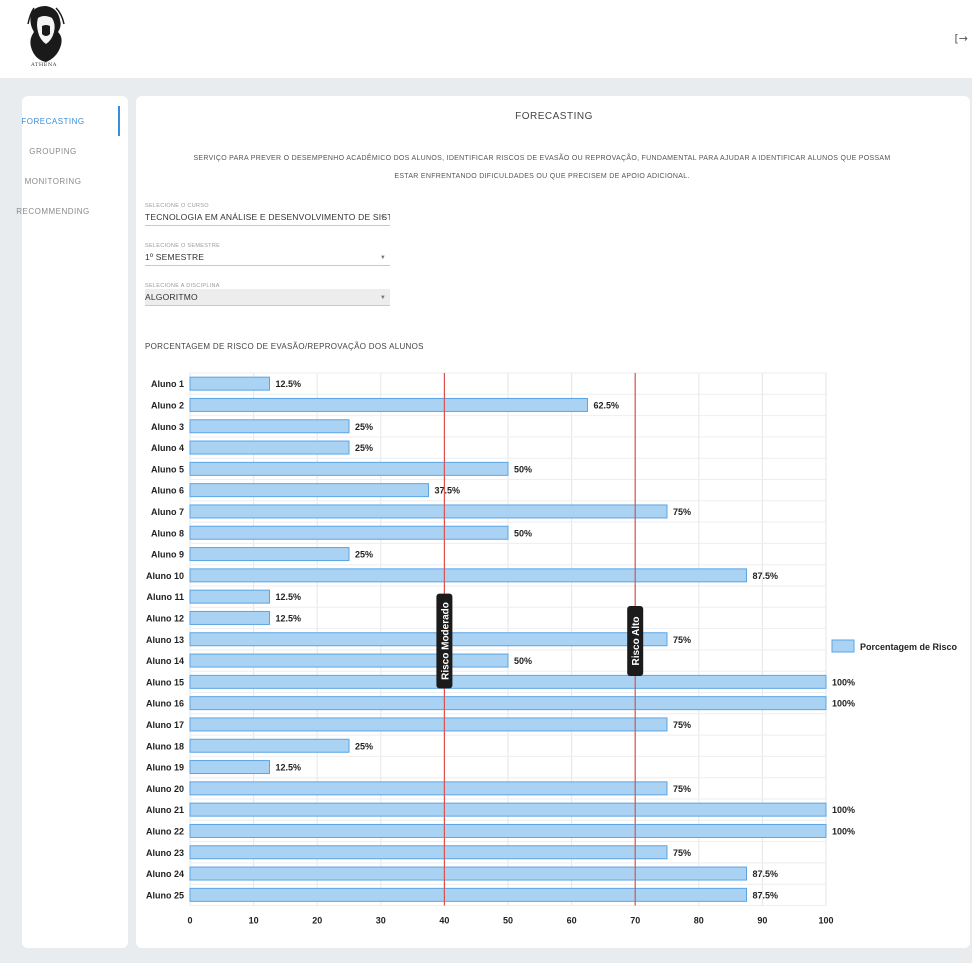  What do you see at coordinates (53, 151) in the screenshot?
I see `sidebar-item-grouping: GROUPING` at bounding box center [53, 151].